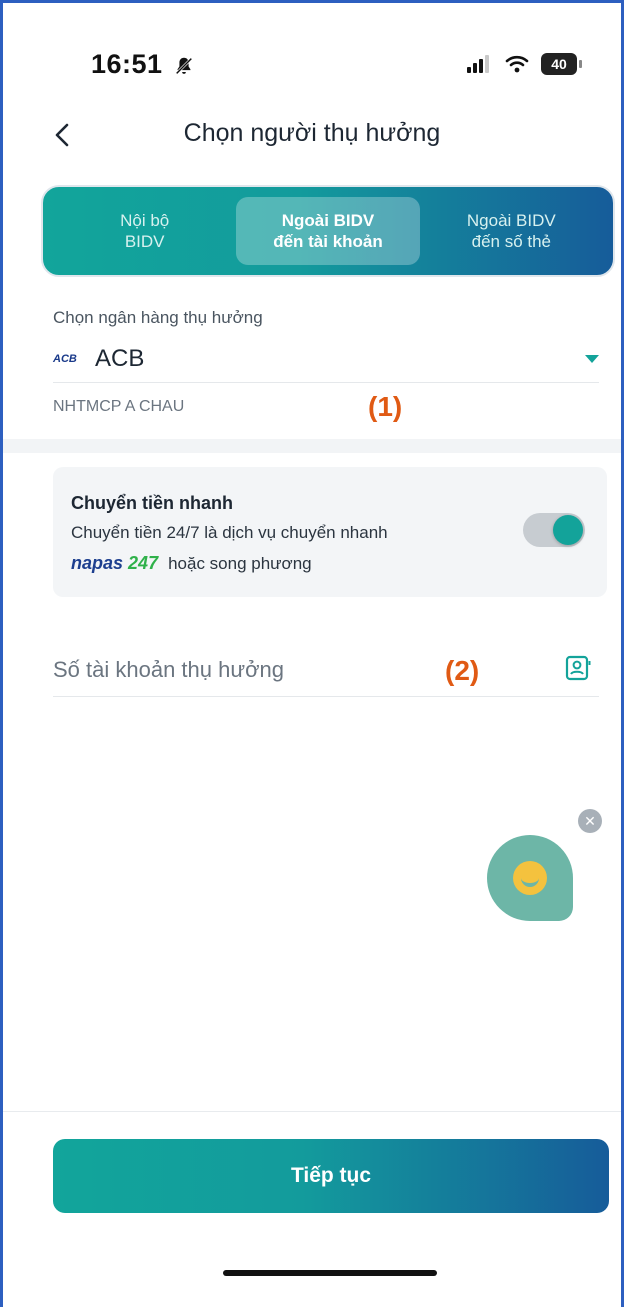 This screenshot has height=1307, width=624. What do you see at coordinates (240, 563) in the screenshot?
I see `fast-transfer-desc-suffix: hoặc song phương` at bounding box center [240, 563].